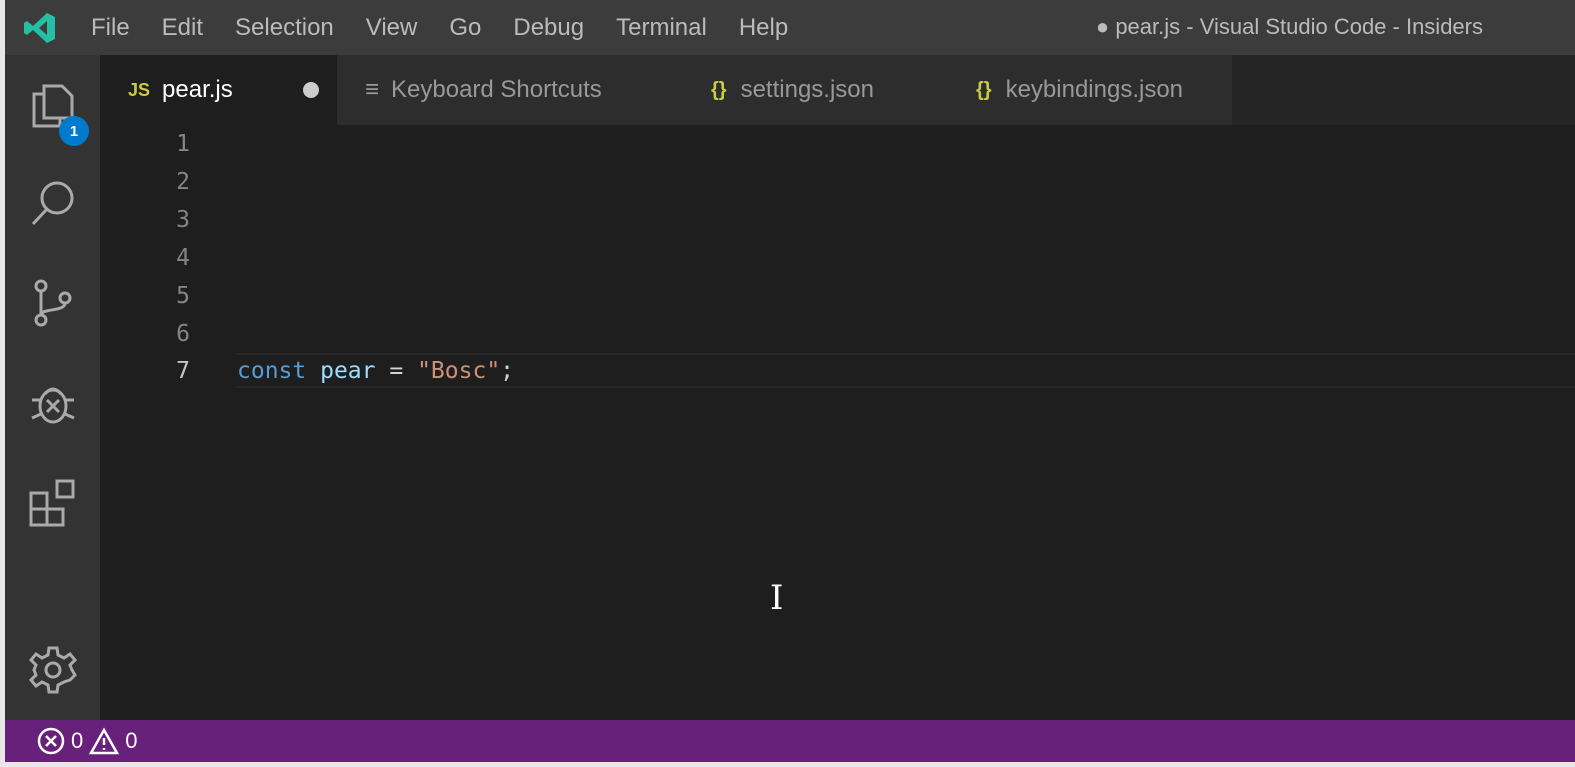 The width and height of the screenshot is (1575, 767). What do you see at coordinates (392, 28) in the screenshot?
I see `menu-view: View` at bounding box center [392, 28].